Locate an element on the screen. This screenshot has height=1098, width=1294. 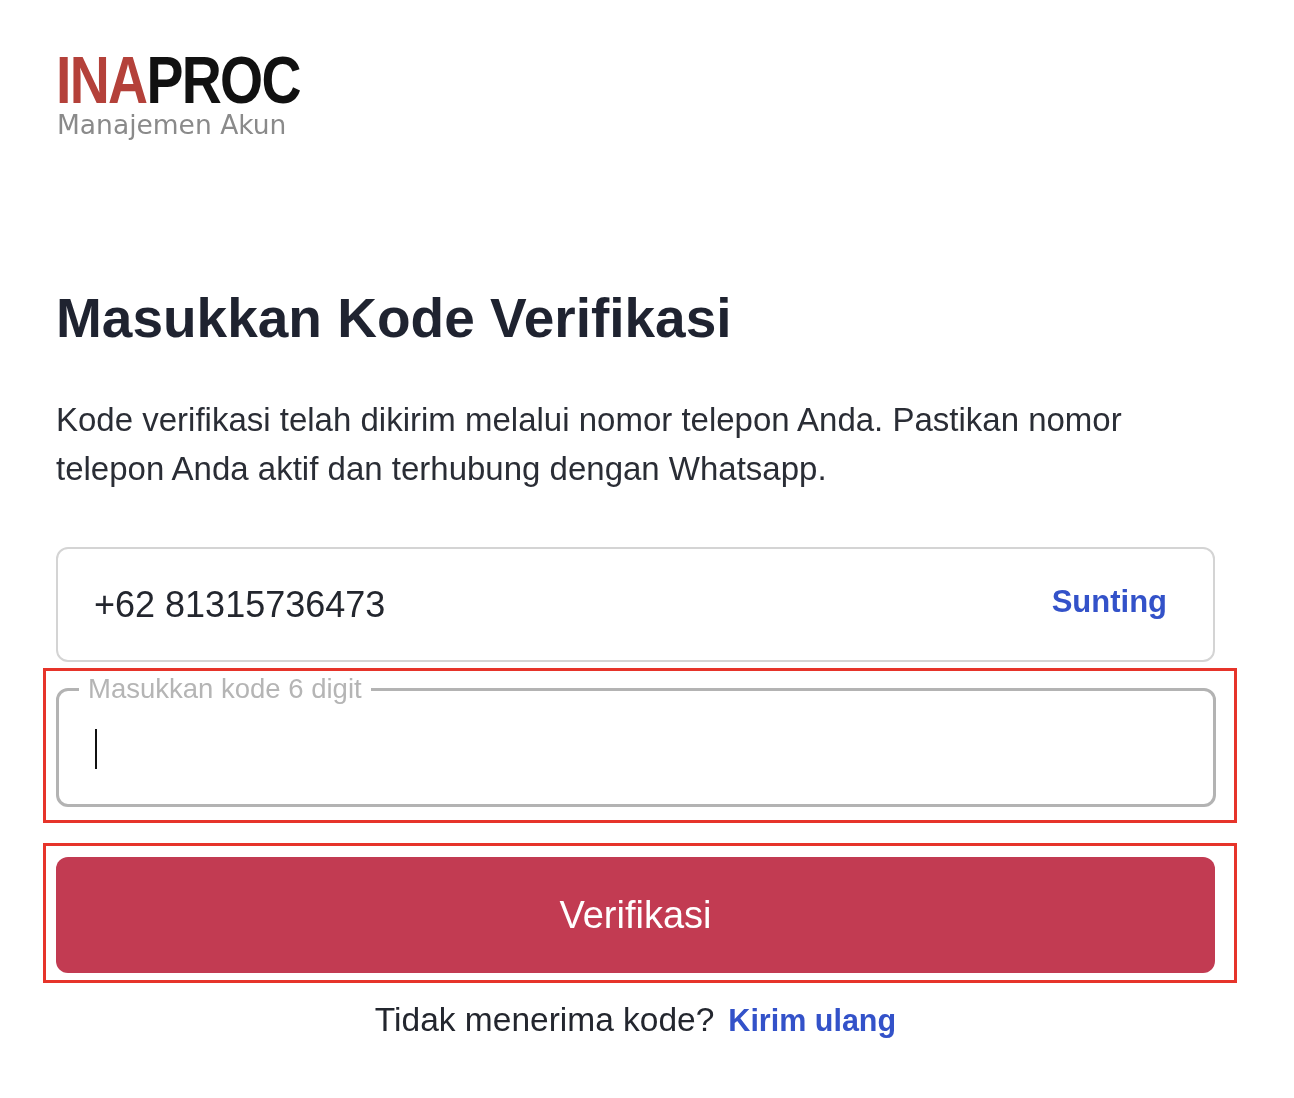
verify-button: Verifikasi is located at coordinates (635, 915).